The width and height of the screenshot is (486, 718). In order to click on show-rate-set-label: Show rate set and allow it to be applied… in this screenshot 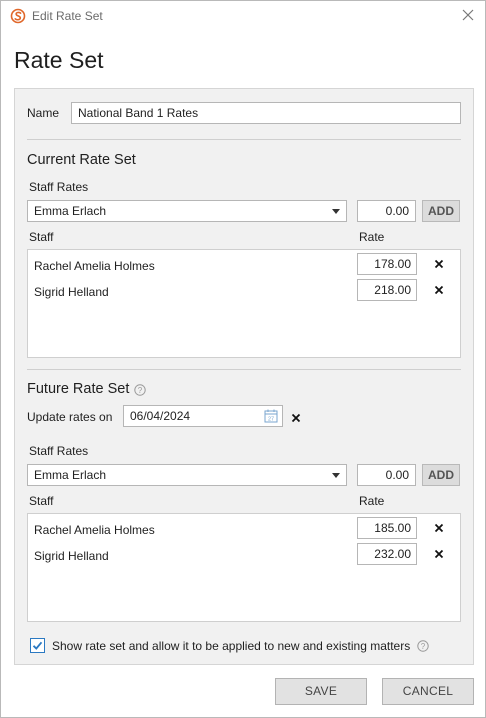, I will do `click(231, 646)`.